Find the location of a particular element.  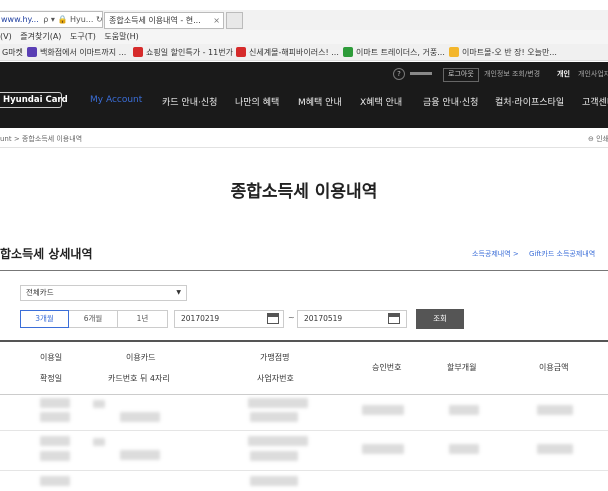

new-tab-button is located at coordinates (234, 20).